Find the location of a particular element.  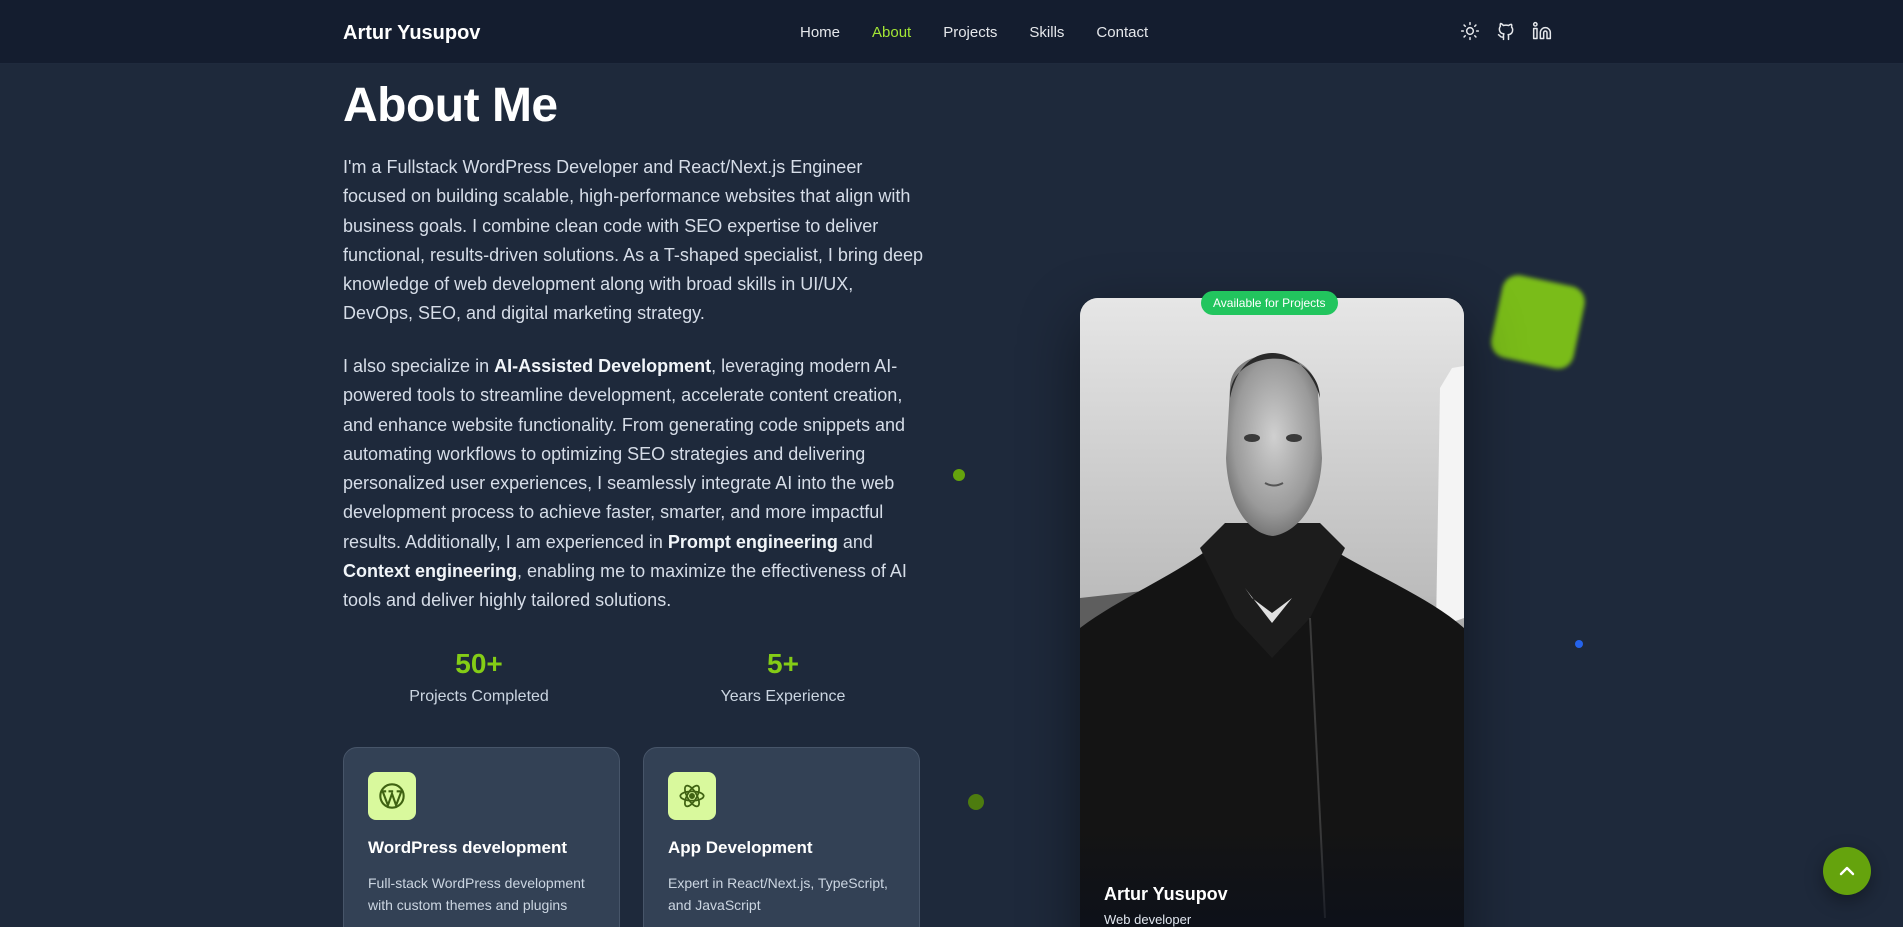

nav-contact: Contact is located at coordinates (1122, 32).